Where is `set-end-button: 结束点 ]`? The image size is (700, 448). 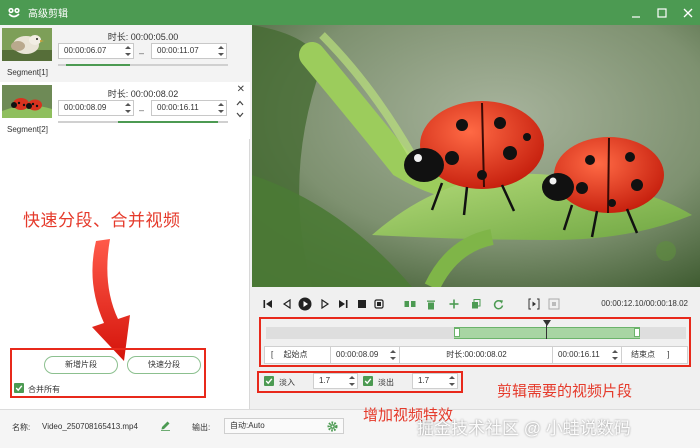 set-end-button: 结束点 ] is located at coordinates (655, 355).